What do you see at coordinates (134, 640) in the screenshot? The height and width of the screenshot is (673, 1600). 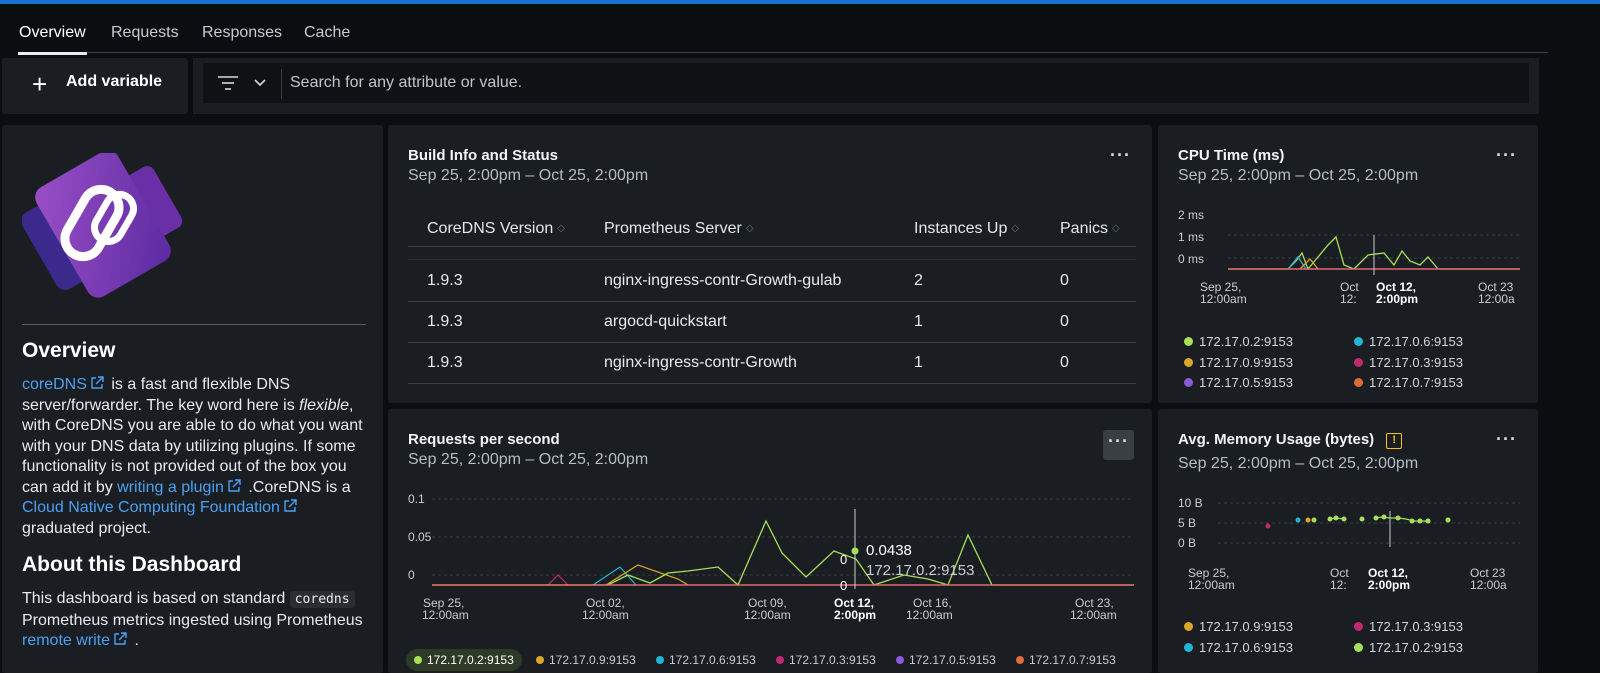 I see `about-text-3: .` at bounding box center [134, 640].